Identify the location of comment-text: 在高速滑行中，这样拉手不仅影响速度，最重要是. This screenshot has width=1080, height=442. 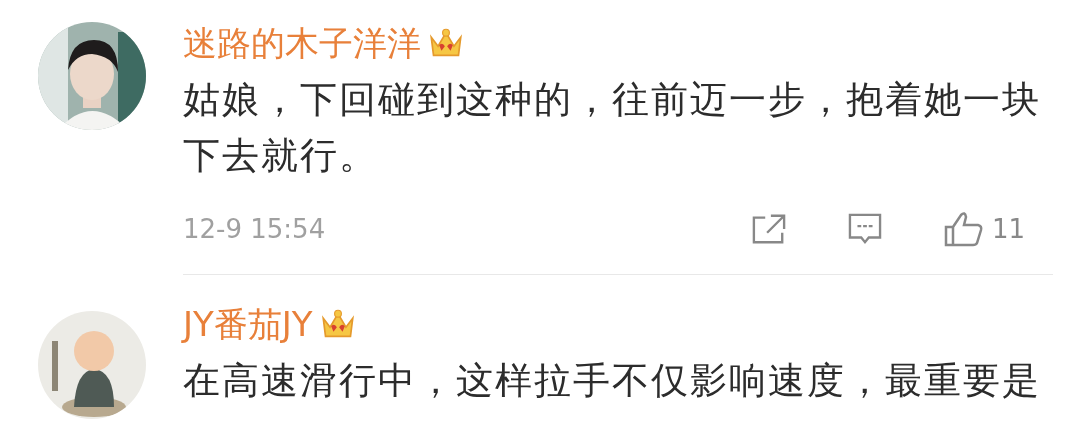
(612, 381).